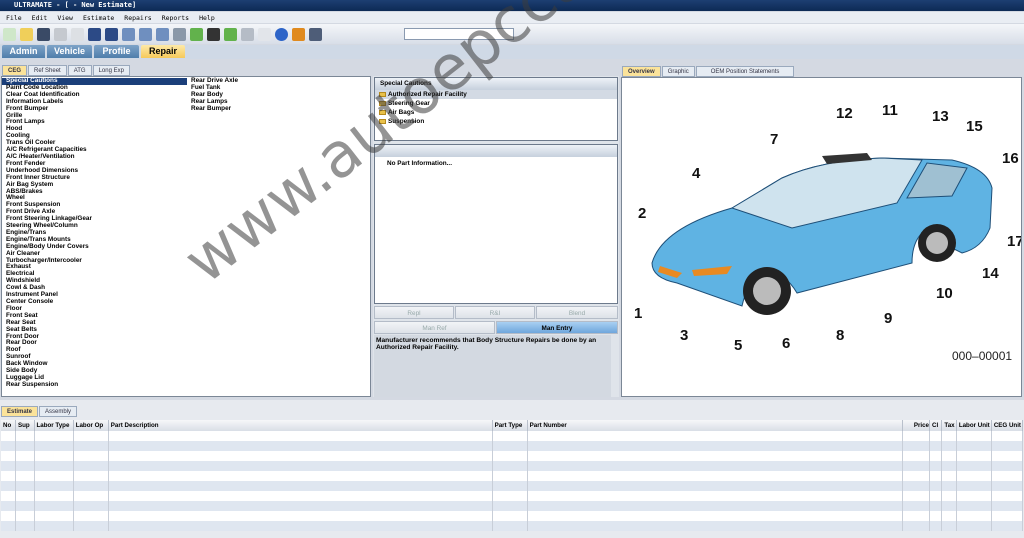 The width and height of the screenshot is (1024, 538). What do you see at coordinates (496, 112) in the screenshot?
I see `caution-item: Air Bags` at bounding box center [496, 112].